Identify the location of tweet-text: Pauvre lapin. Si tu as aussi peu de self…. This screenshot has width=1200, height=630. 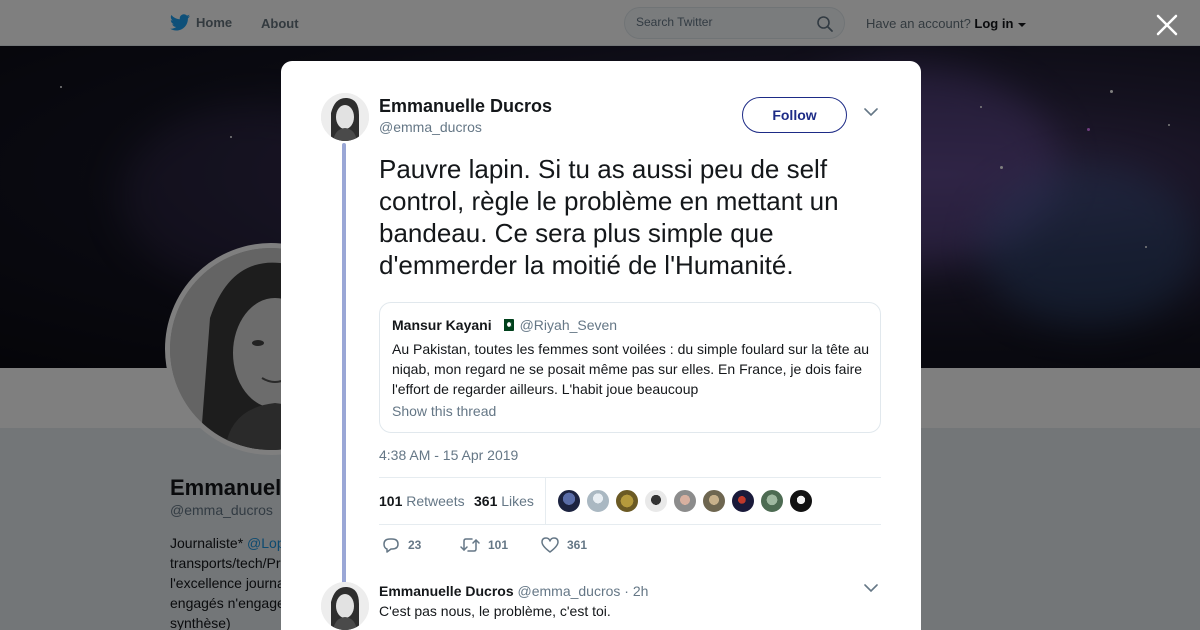
(609, 217).